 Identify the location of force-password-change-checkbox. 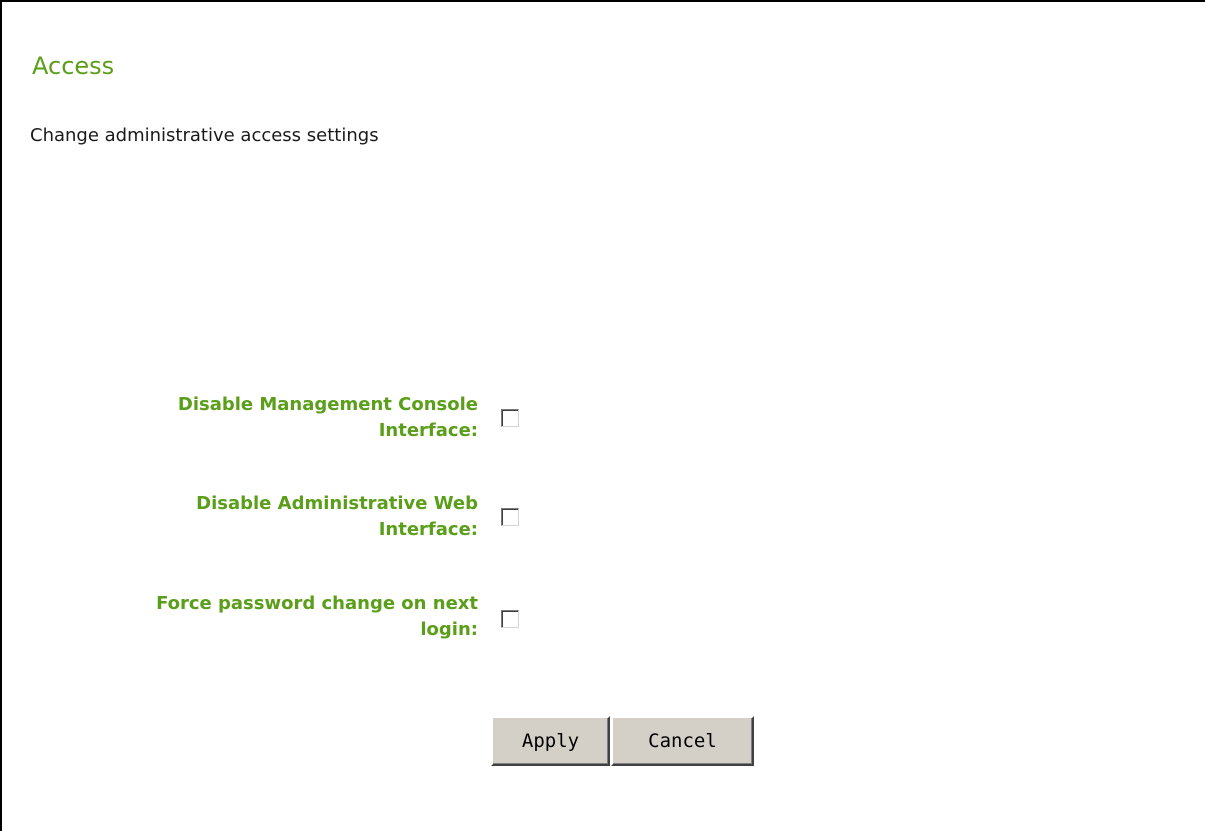
(510, 619).